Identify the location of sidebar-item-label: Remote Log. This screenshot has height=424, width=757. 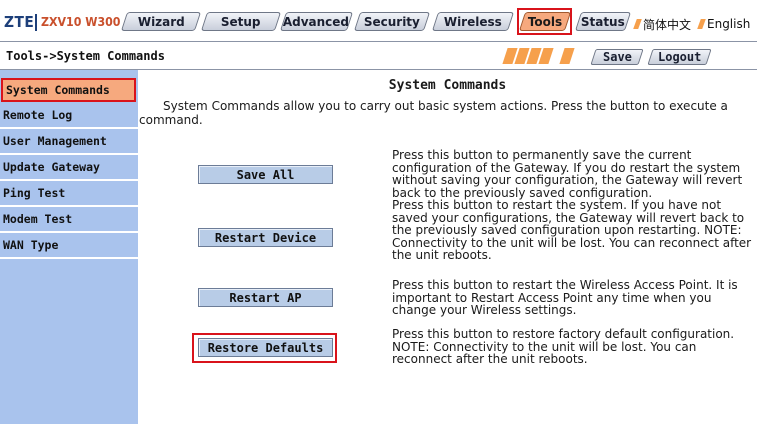
(38, 115).